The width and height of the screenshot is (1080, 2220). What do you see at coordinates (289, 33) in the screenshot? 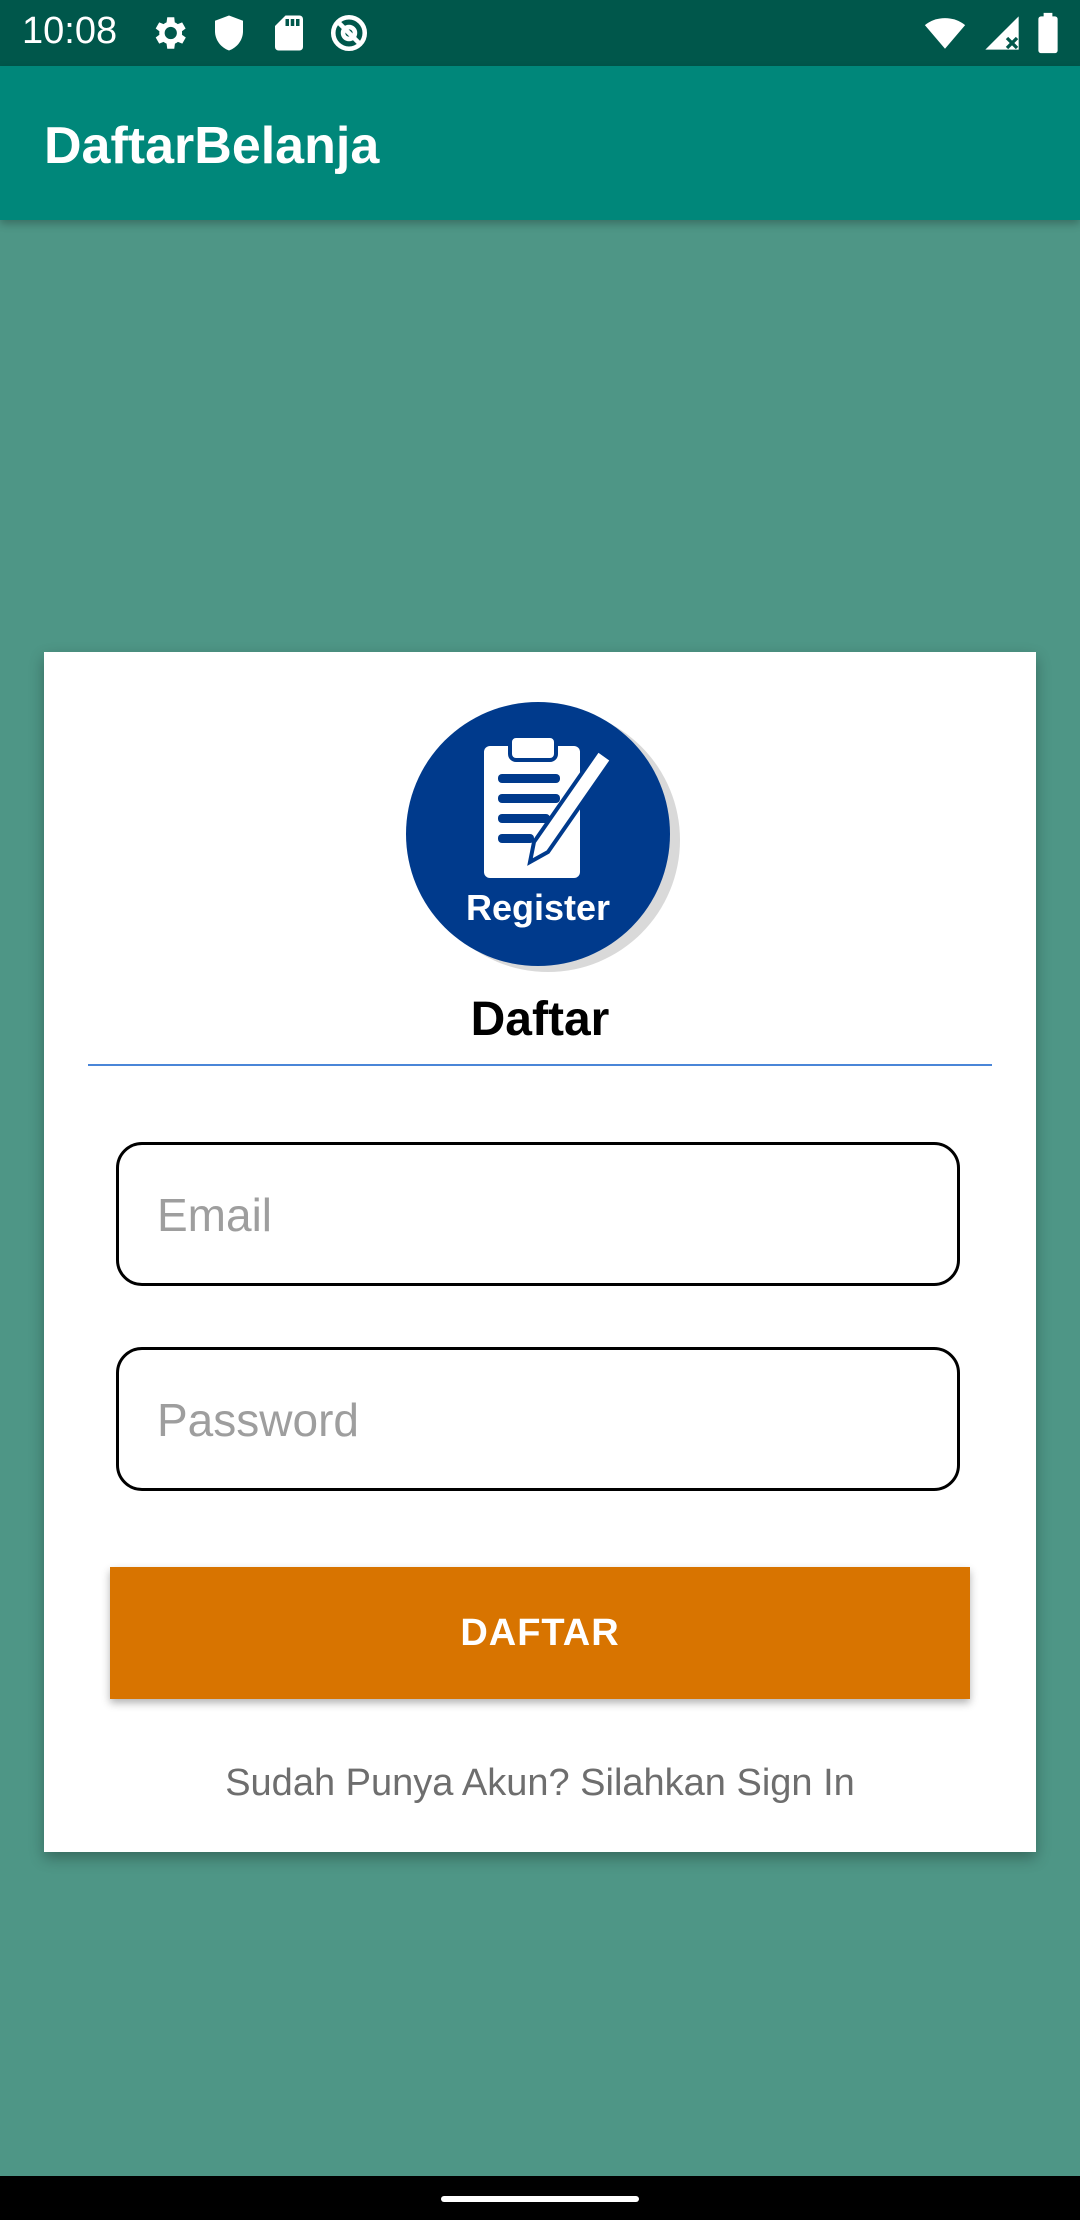
I see `sd-card-icon` at bounding box center [289, 33].